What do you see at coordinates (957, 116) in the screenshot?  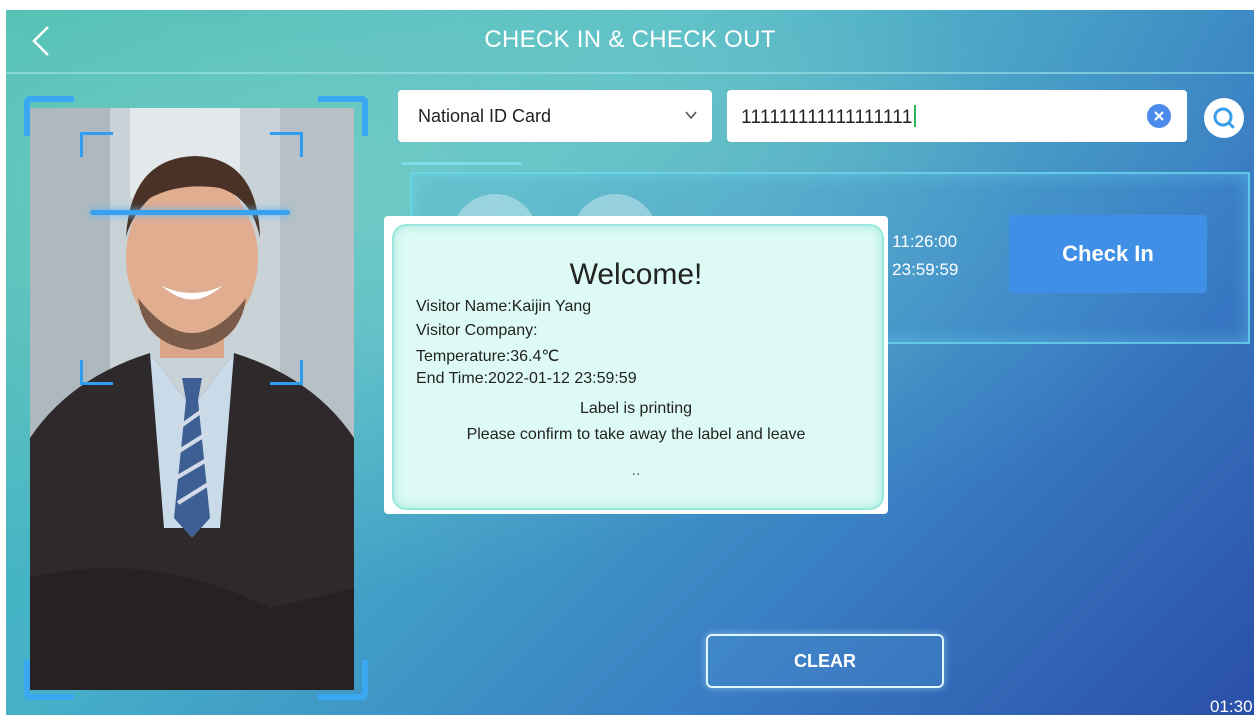 I see `id-number-input: 111111111111111111` at bounding box center [957, 116].